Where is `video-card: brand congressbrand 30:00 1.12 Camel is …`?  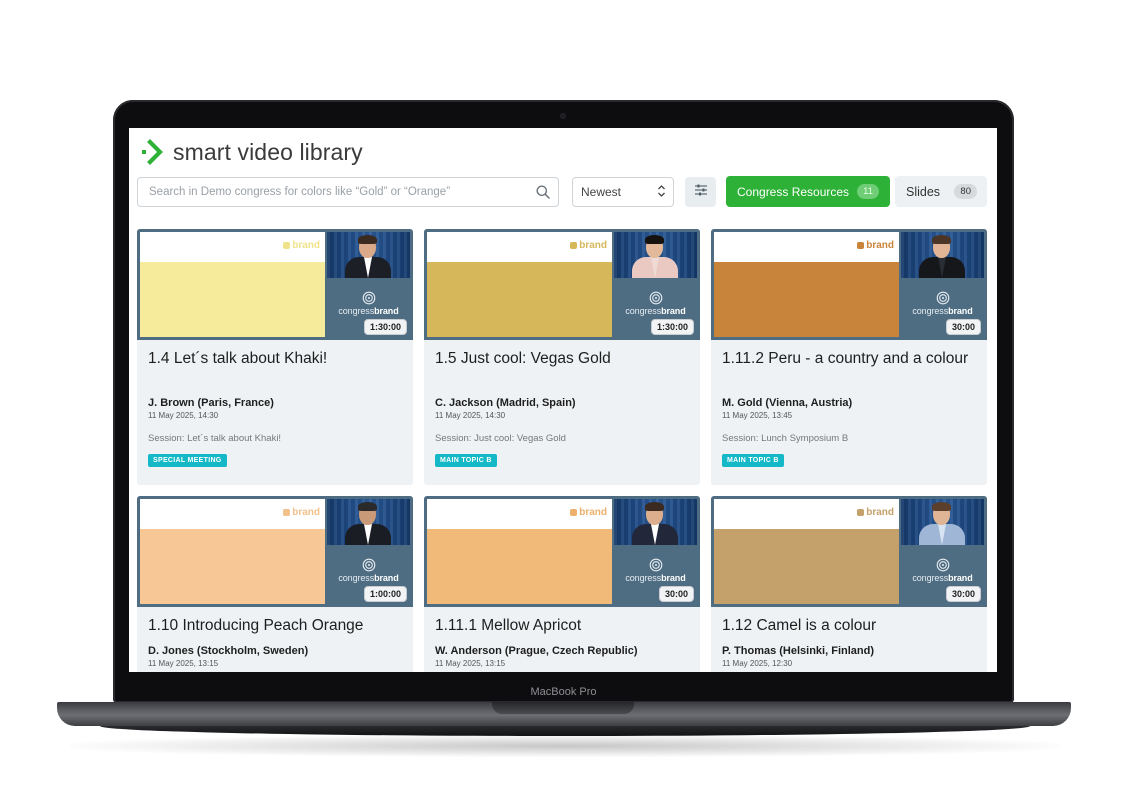 video-card: brand congressbrand 30:00 1.12 Camel is … is located at coordinates (849, 584).